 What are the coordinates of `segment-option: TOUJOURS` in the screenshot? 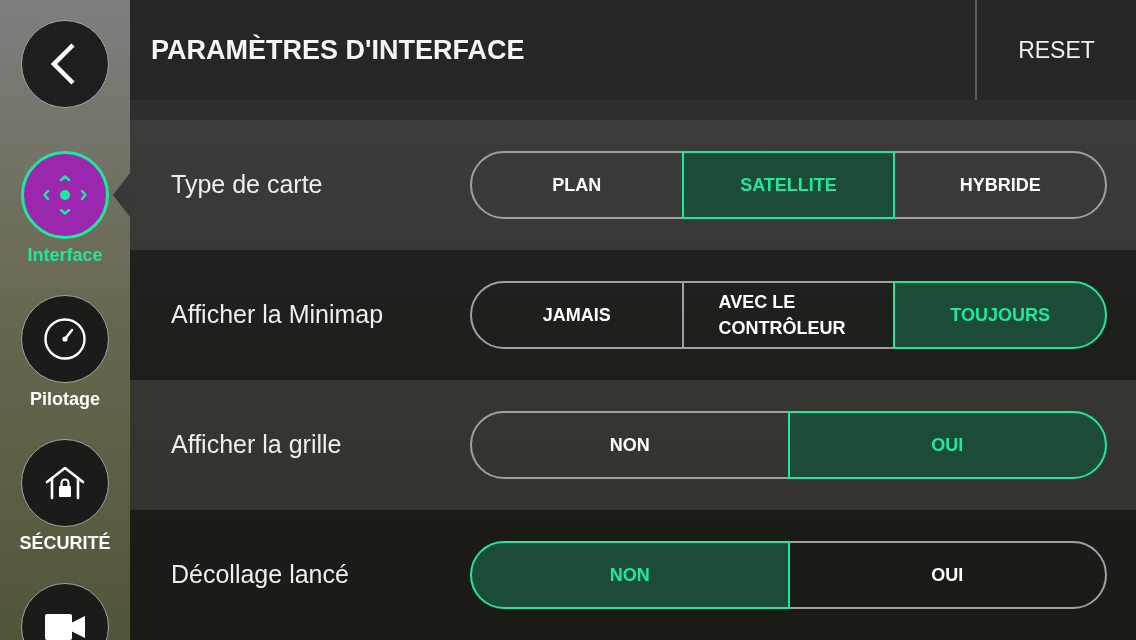 It's located at (1000, 315).